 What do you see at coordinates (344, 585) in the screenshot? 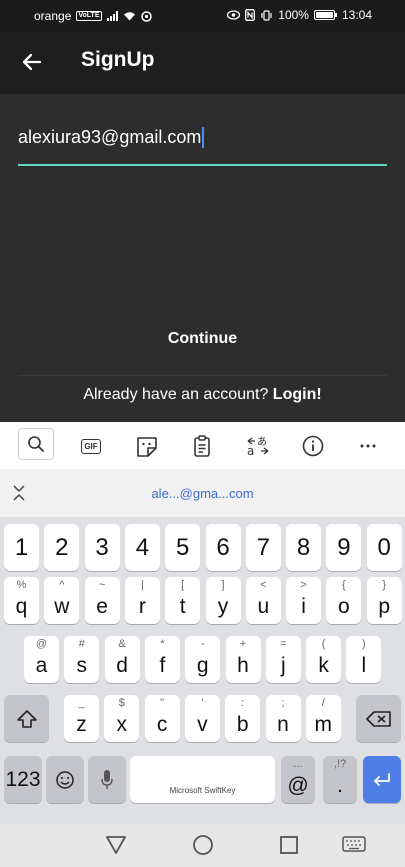
I see `key-secondary-label: {` at bounding box center [344, 585].